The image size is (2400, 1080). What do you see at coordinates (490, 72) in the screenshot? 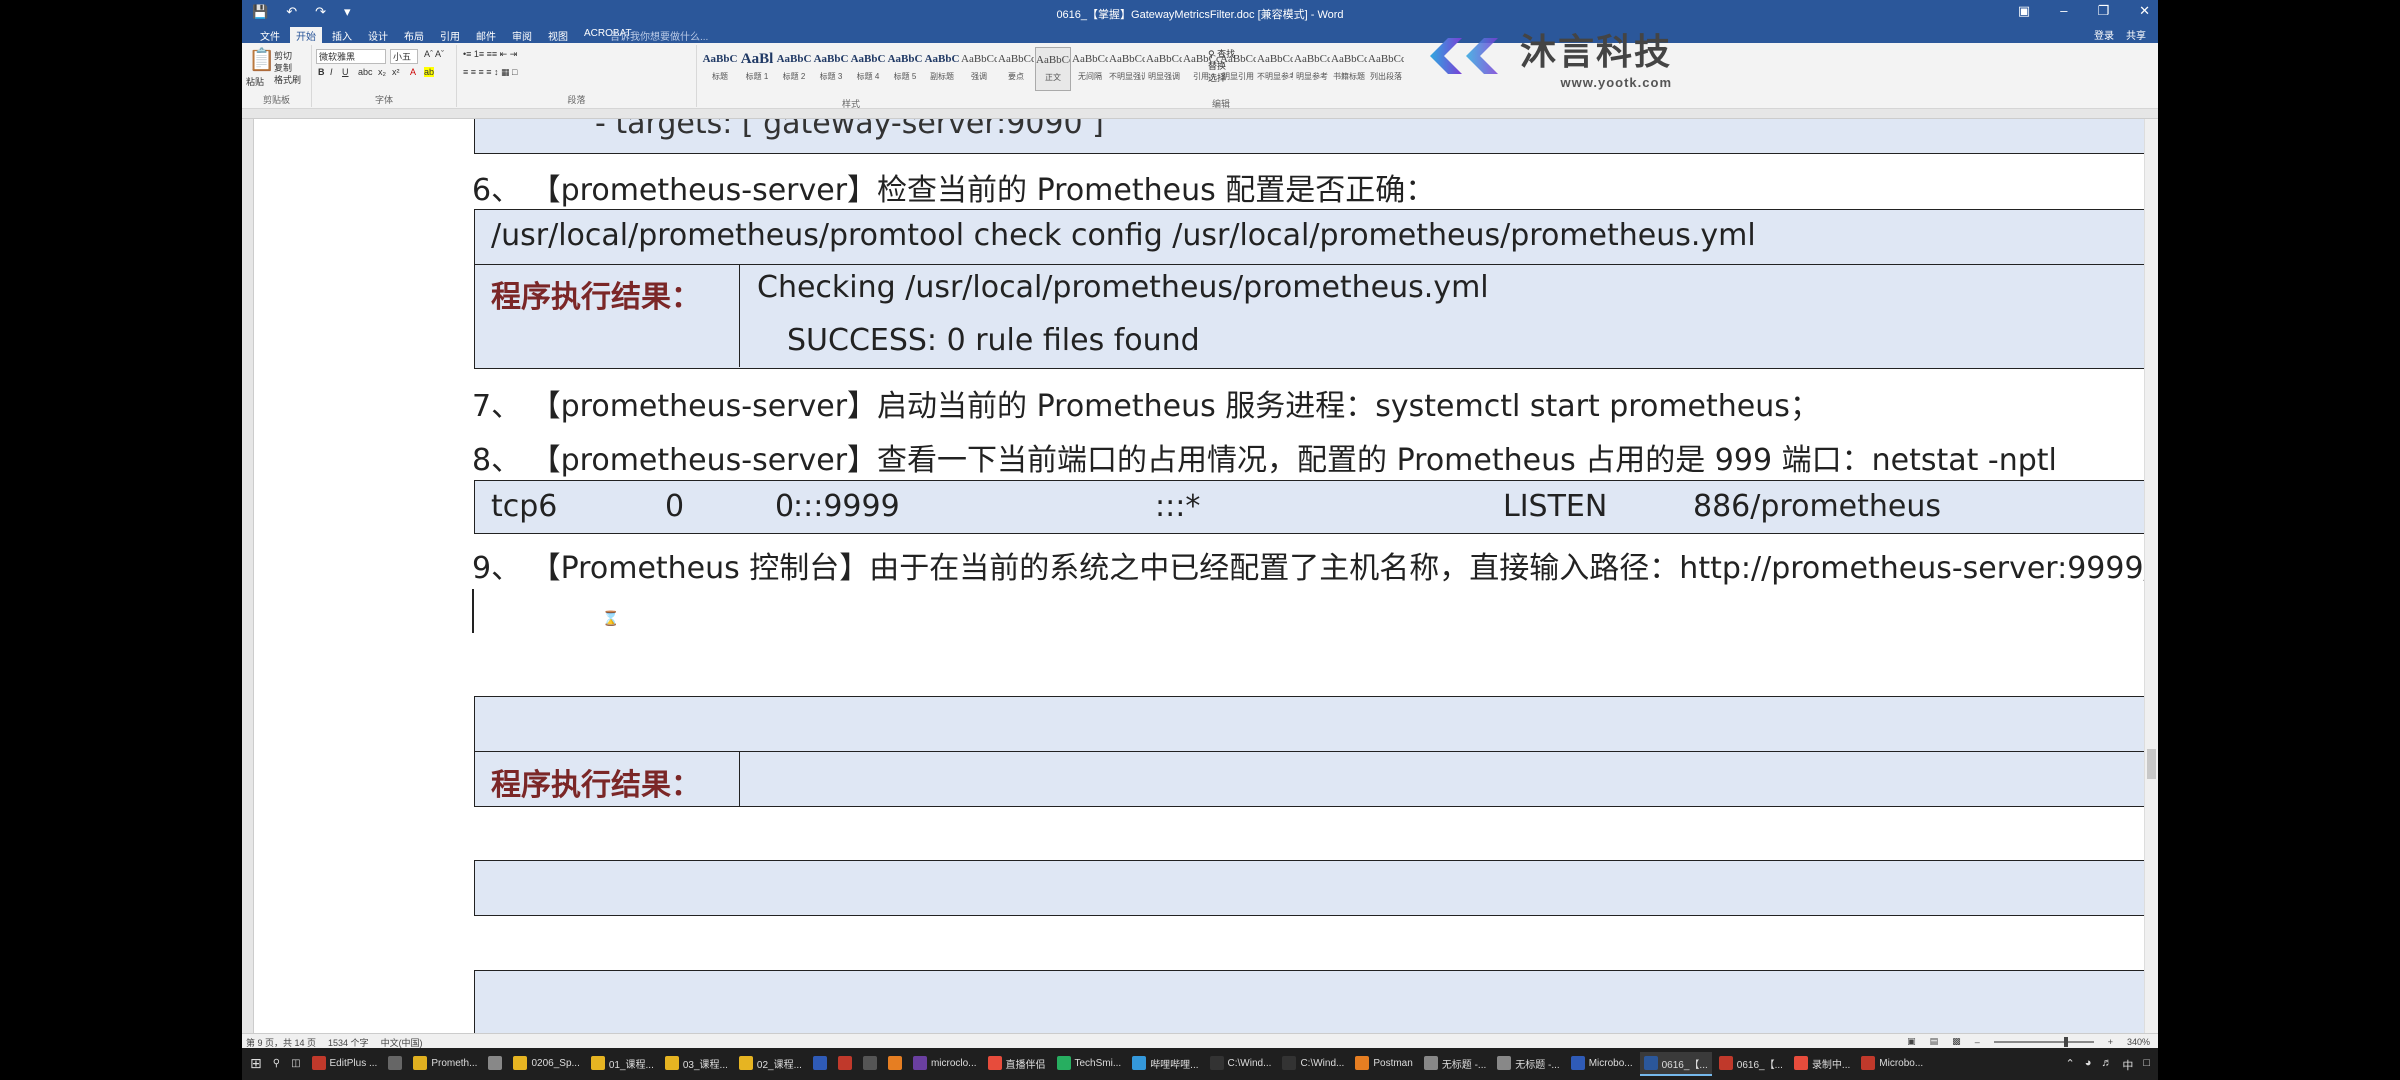
I see `align-icons: ≡ ≡ ≡ ≡ ↕ ▦ □` at bounding box center [490, 72].